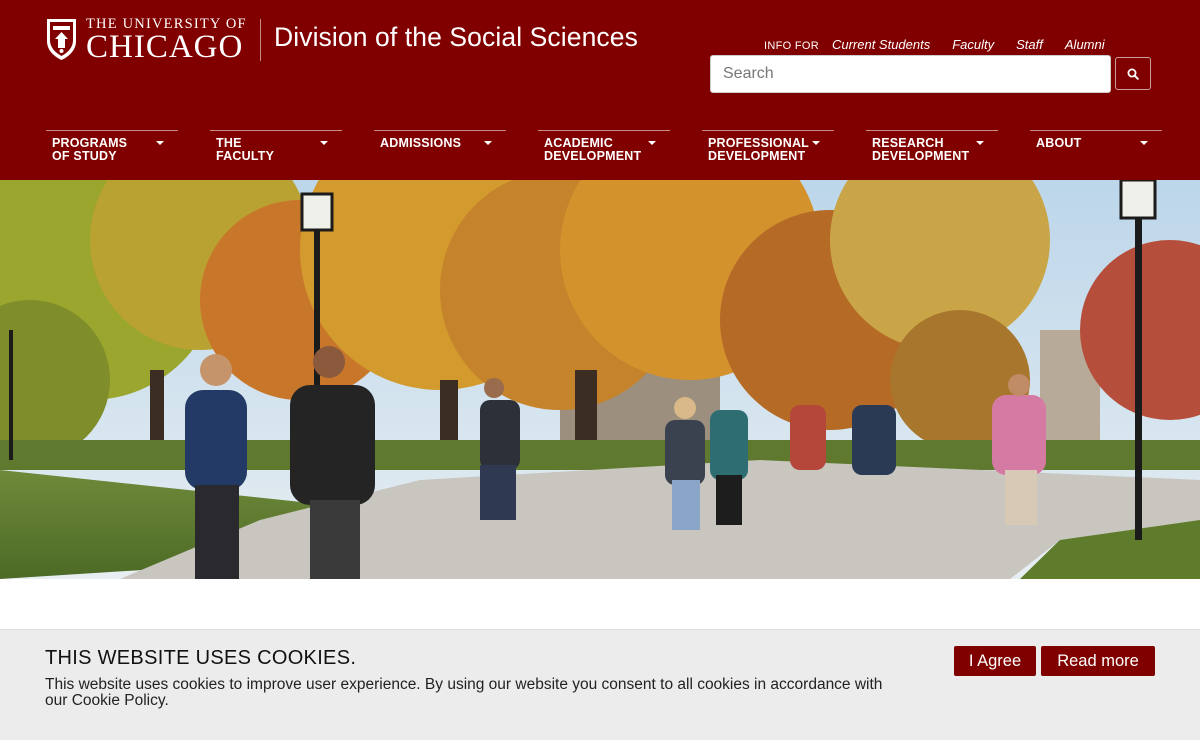  Describe the element at coordinates (881, 44) in the screenshot. I see `info-link-current-students: Current Students` at that location.